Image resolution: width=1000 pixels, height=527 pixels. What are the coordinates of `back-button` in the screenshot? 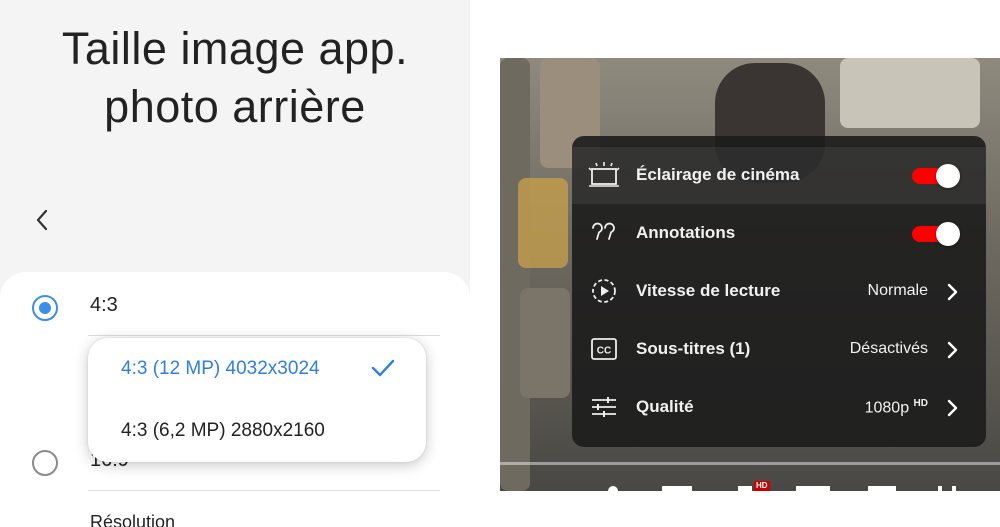 It's located at (43, 220).